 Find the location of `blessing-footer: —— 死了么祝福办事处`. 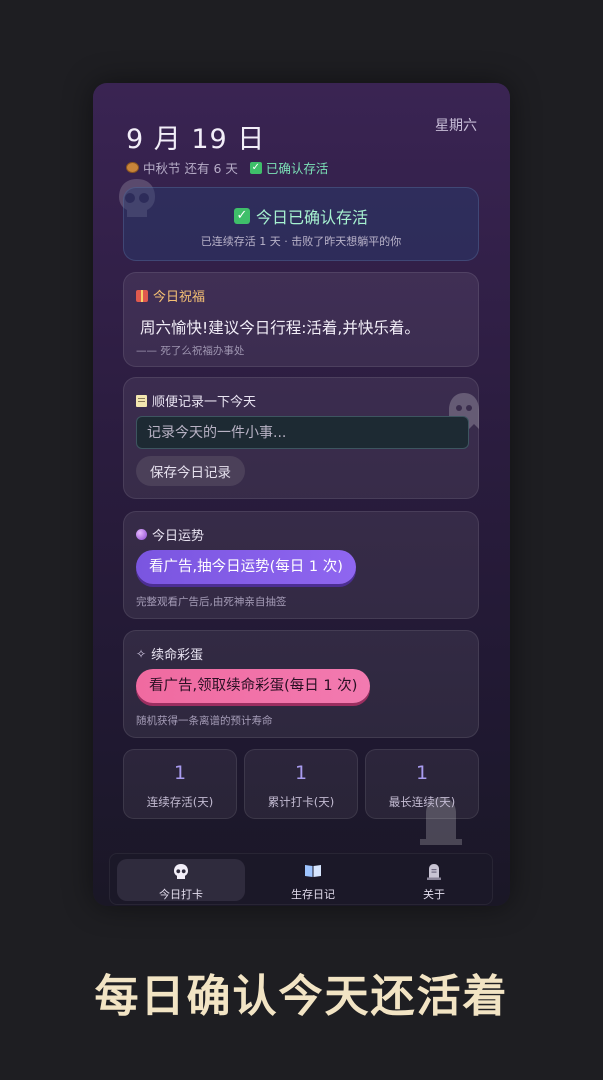

blessing-footer: —— 死了么祝福办事处 is located at coordinates (190, 351).